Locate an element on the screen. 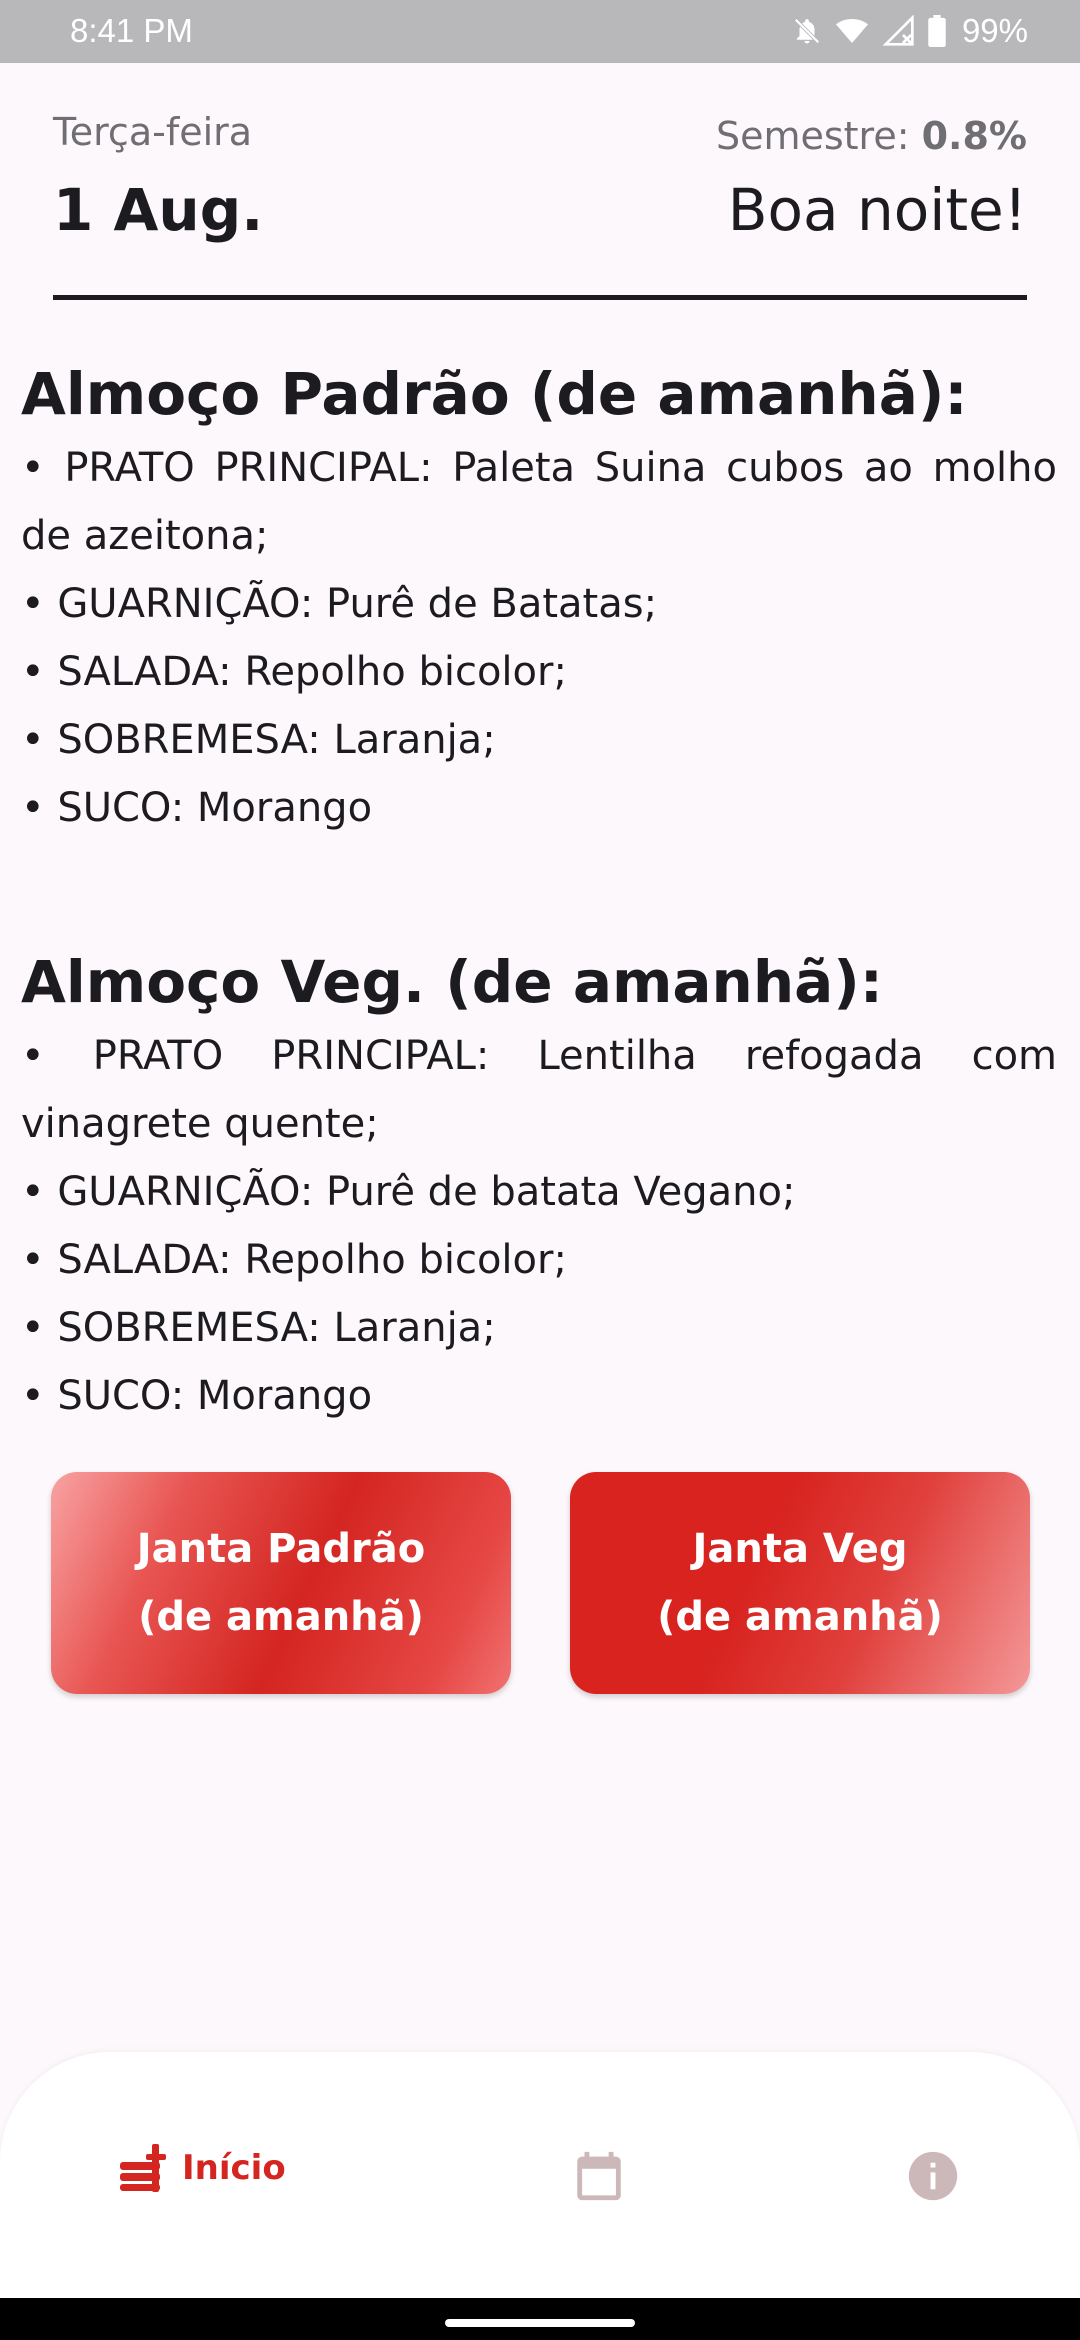 This screenshot has height=2340, width=1080. lunch-standard-title: Almoço Padrão (de amanhã): is located at coordinates (494, 394).